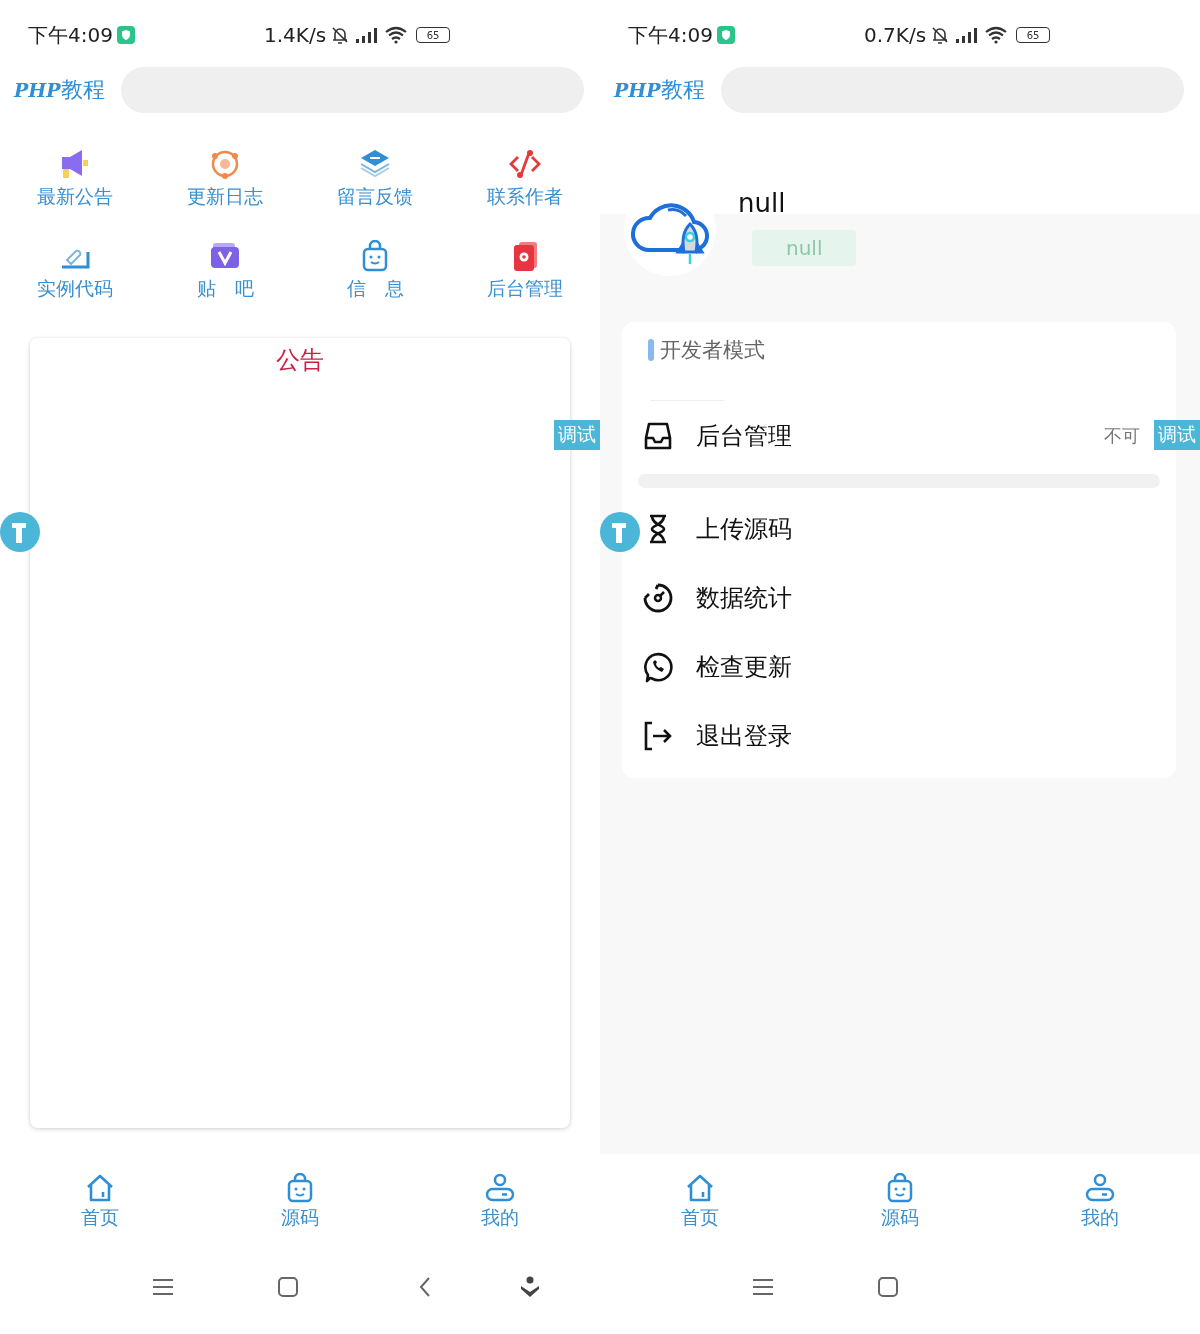  What do you see at coordinates (899, 597) in the screenshot?
I see `menu-item: 数据统计` at bounding box center [899, 597].